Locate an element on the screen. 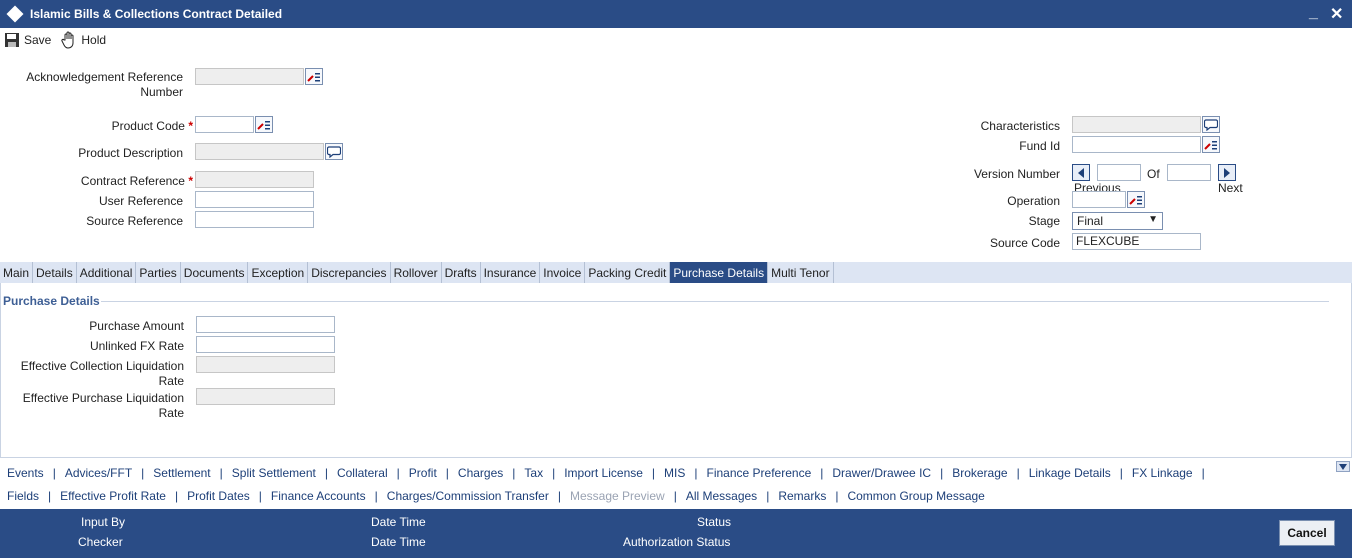 This screenshot has height=558, width=1352. link-charges: Charges is located at coordinates (480, 473).